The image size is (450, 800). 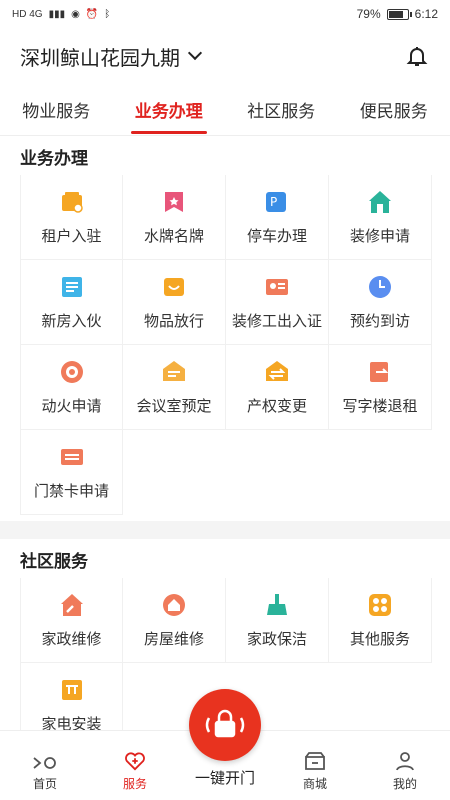 I want to click on alarm-icon: ⏰, so click(x=92, y=14).